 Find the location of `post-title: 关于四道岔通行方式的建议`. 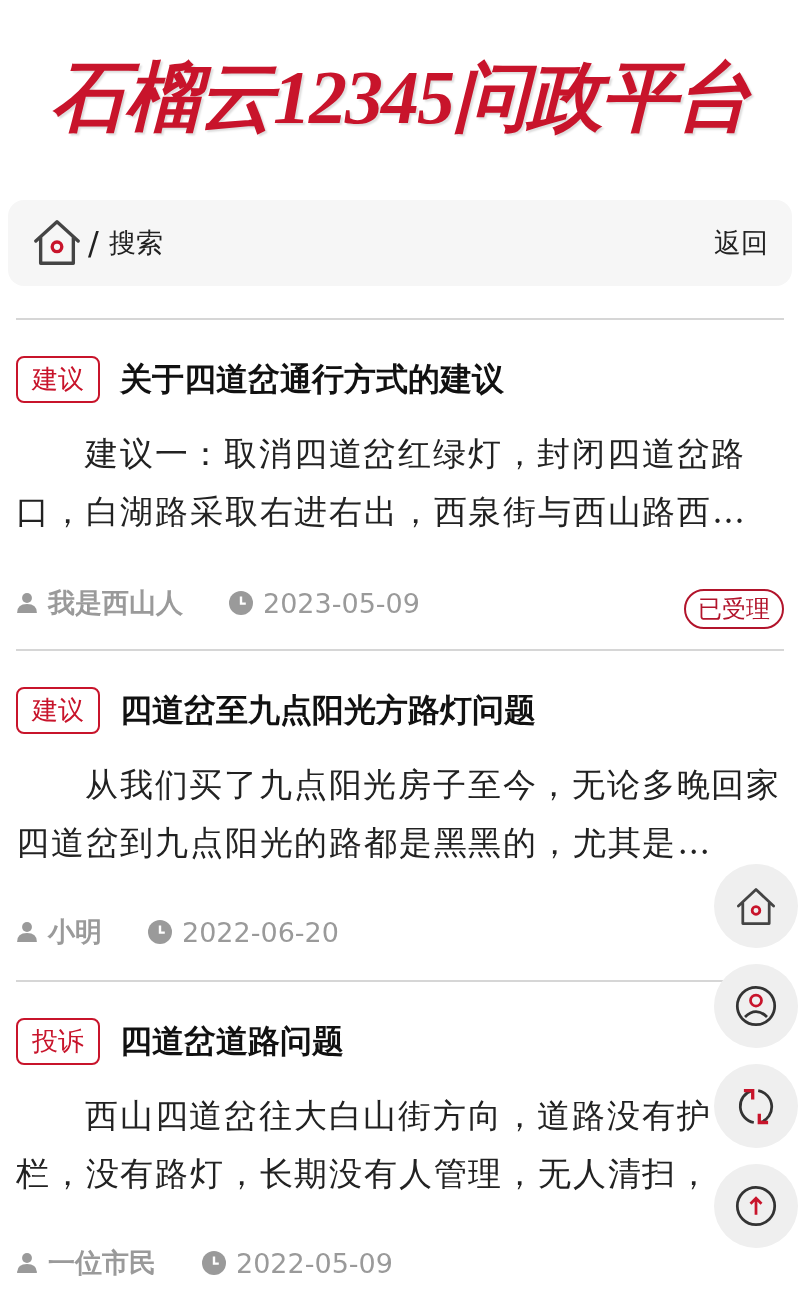

post-title: 关于四道岔通行方式的建议 is located at coordinates (312, 379).